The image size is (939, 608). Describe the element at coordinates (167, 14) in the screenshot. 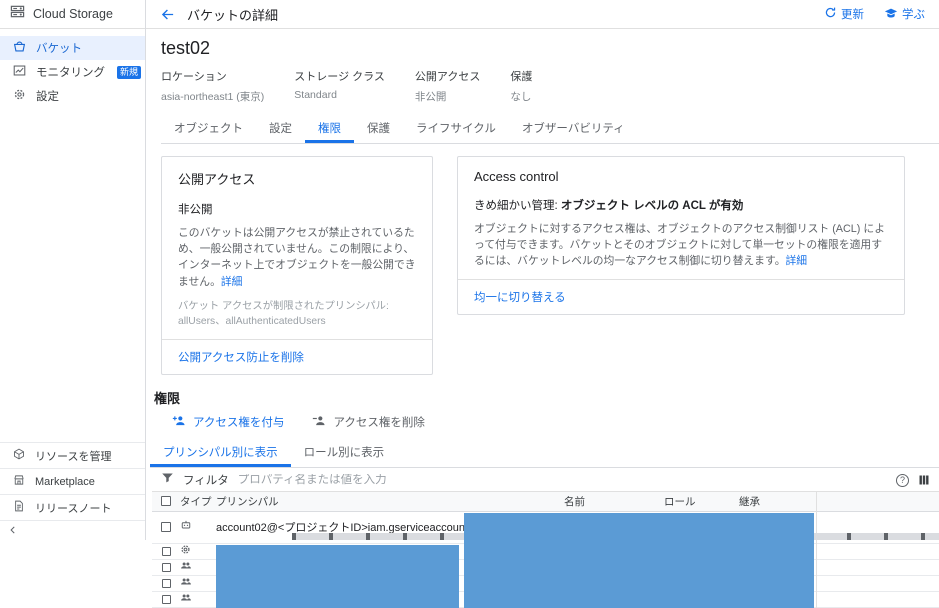

I see `back-button` at that location.